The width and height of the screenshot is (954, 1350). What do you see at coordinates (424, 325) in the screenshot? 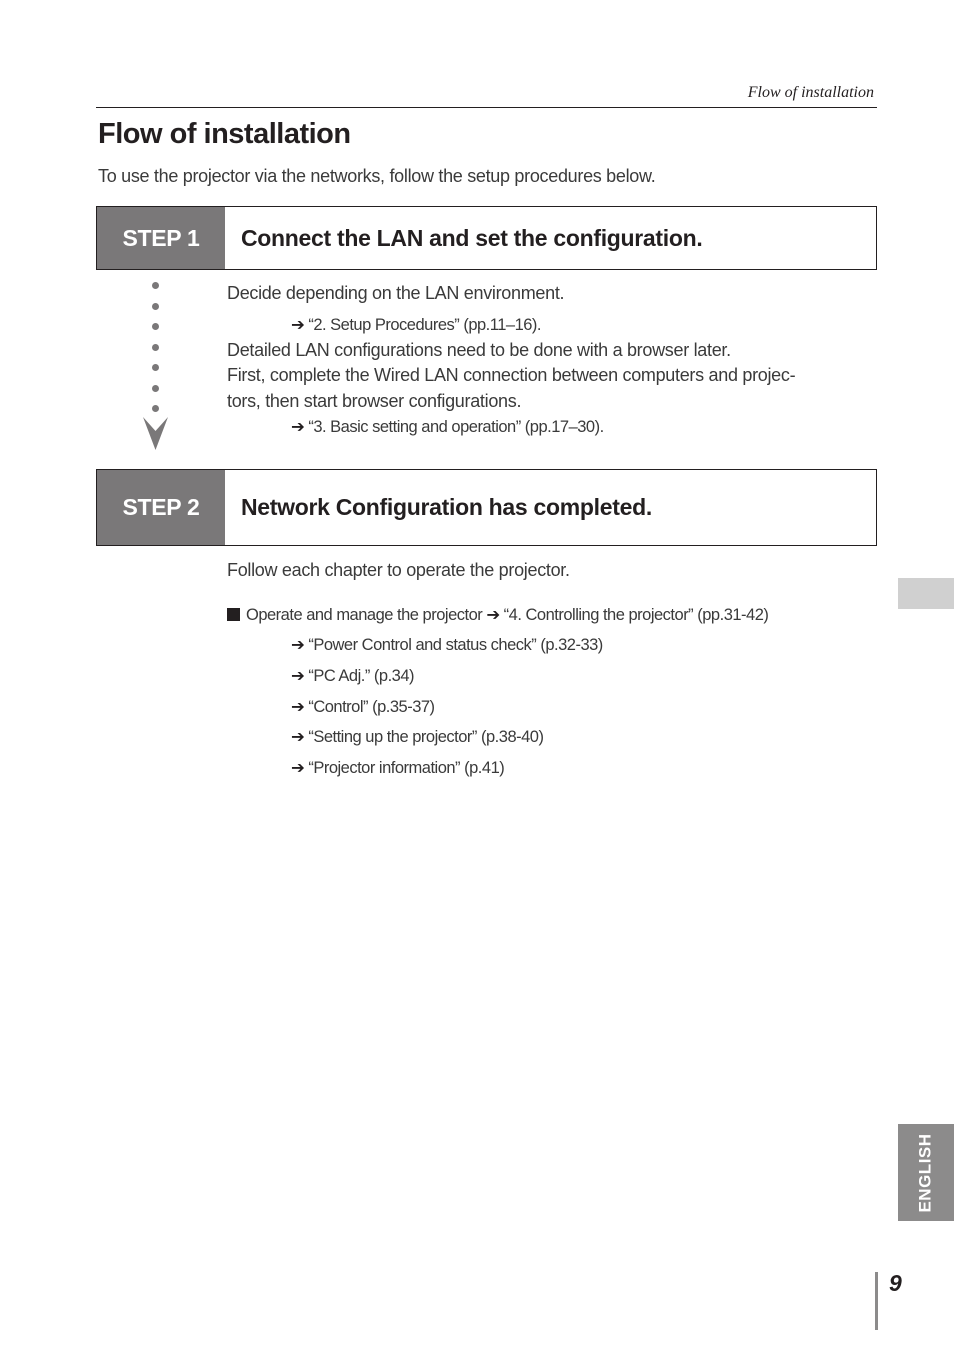
I see `step-1-ref-text: “2. Setup Procedures” (pp.11–16).` at bounding box center [424, 325].